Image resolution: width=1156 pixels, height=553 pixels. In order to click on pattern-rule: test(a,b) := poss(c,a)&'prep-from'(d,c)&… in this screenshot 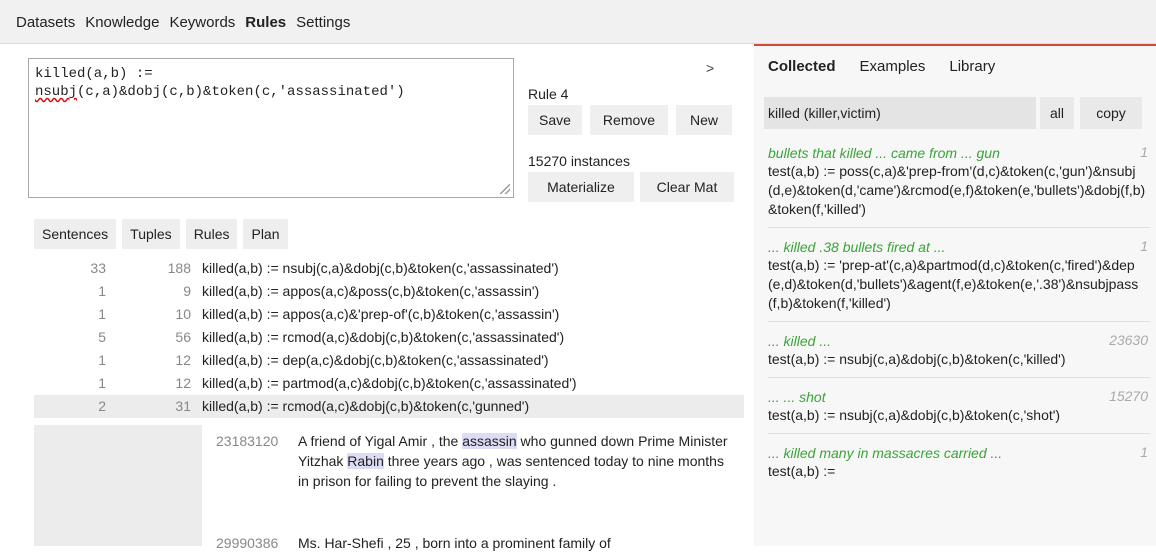, I will do `click(957, 190)`.